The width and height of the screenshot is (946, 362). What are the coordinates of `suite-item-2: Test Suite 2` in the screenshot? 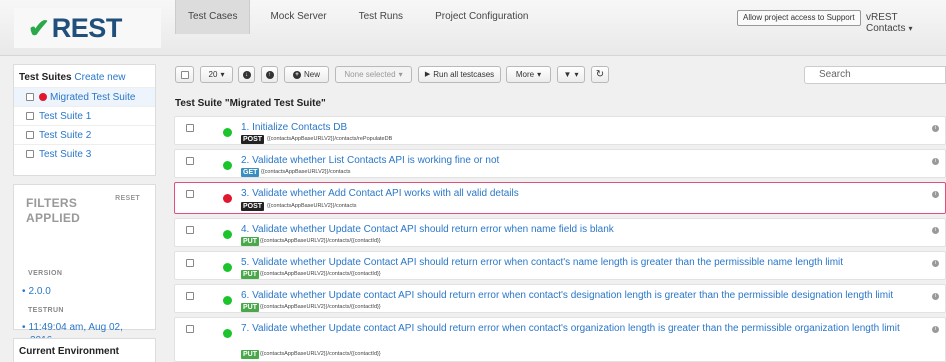 It's located at (84, 134).